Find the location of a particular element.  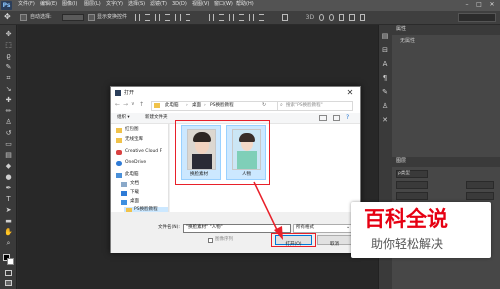

menu-help: 帮助(H) is located at coordinates (245, 4).